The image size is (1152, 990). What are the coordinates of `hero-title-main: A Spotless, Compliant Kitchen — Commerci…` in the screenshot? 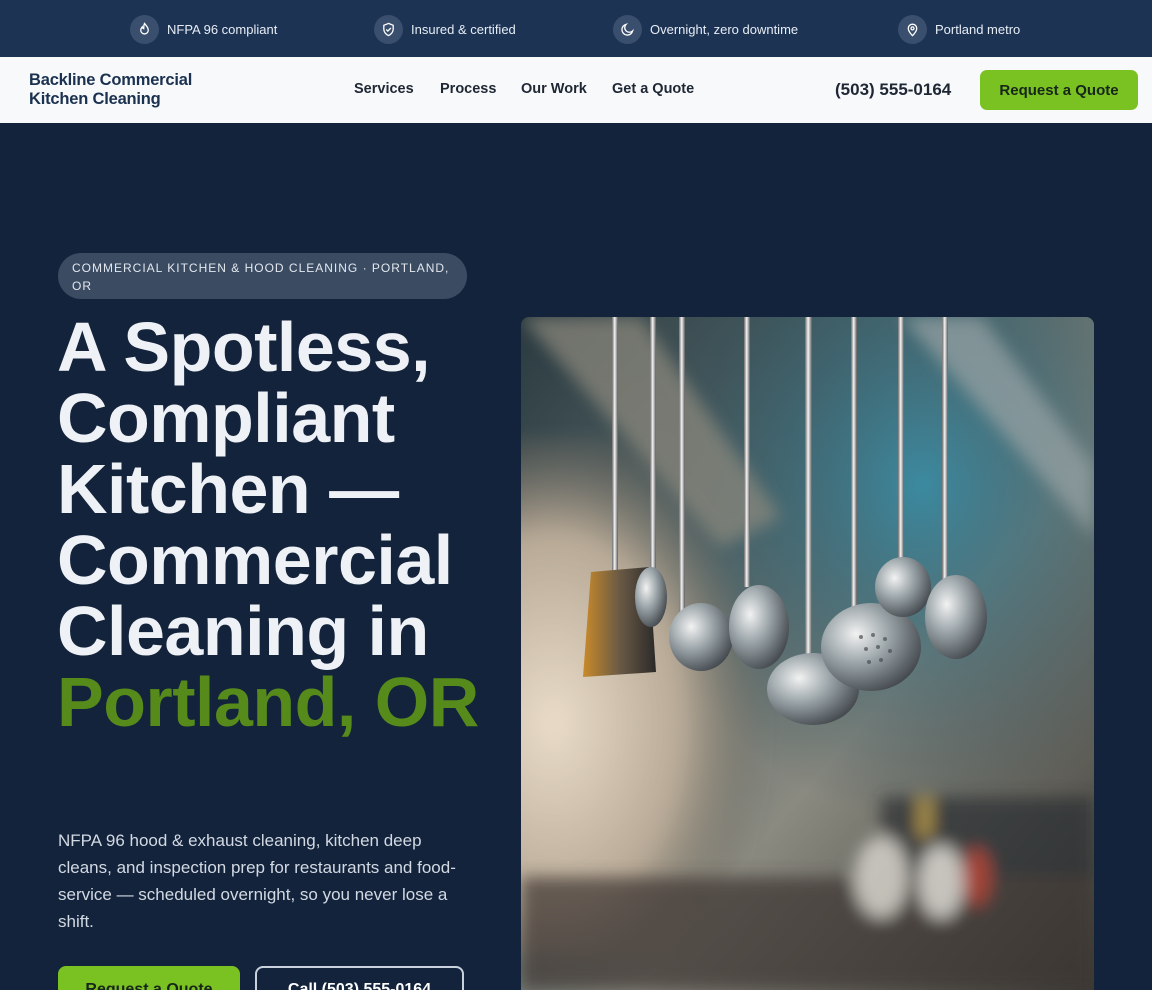 It's located at (255, 489).